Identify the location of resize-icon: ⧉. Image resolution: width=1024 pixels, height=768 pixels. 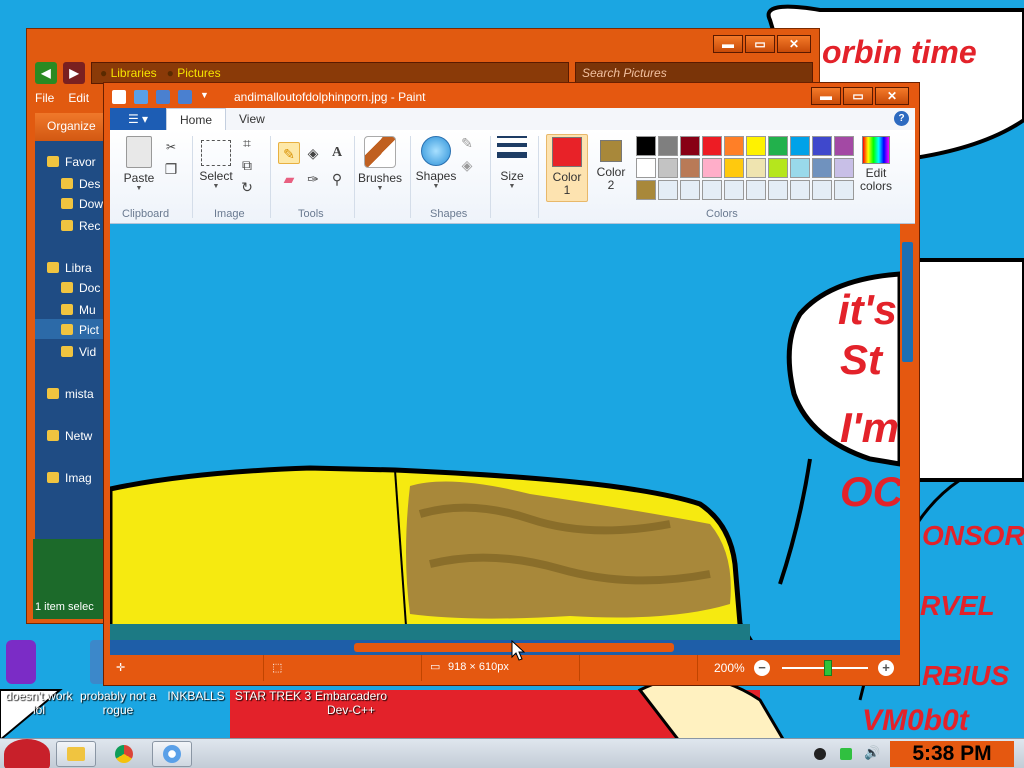
(247, 165).